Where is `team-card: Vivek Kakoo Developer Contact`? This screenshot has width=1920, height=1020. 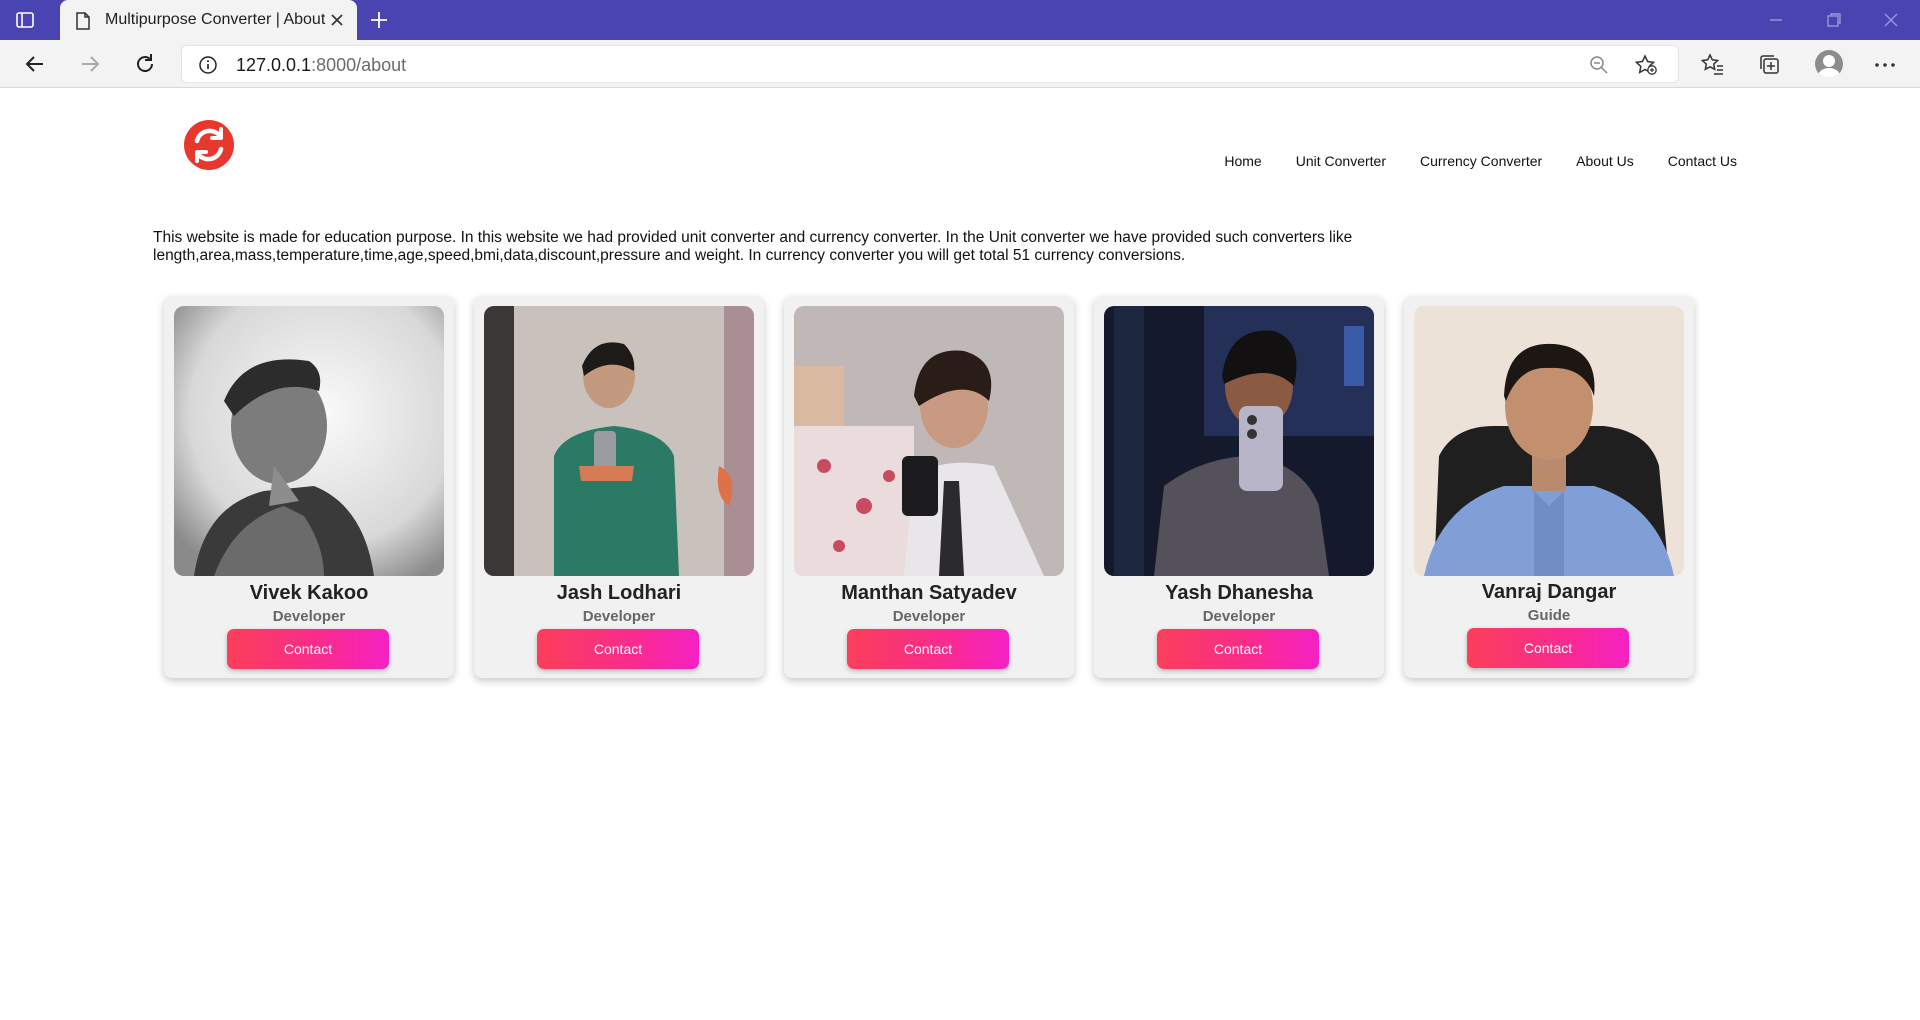
team-card: Vivek Kakoo Developer Contact is located at coordinates (309, 487).